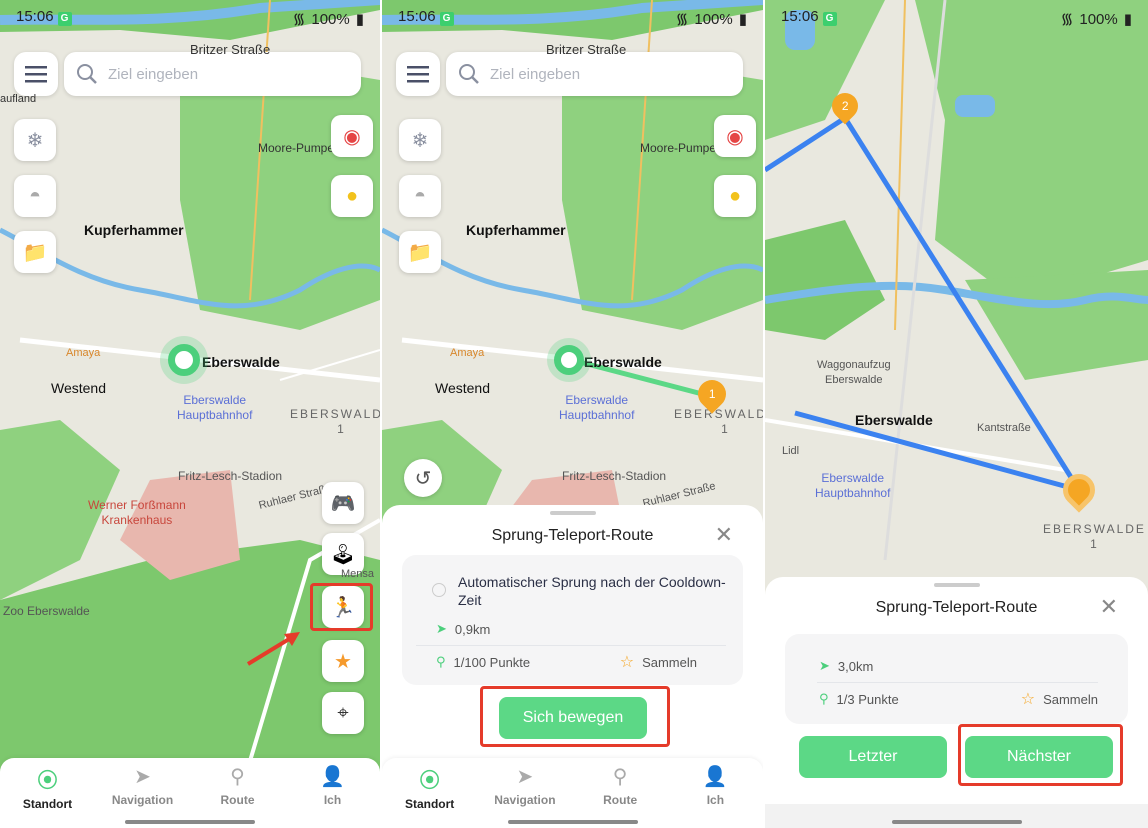 The height and width of the screenshot is (828, 1148). I want to click on undo-button: ↺, so click(423, 478).